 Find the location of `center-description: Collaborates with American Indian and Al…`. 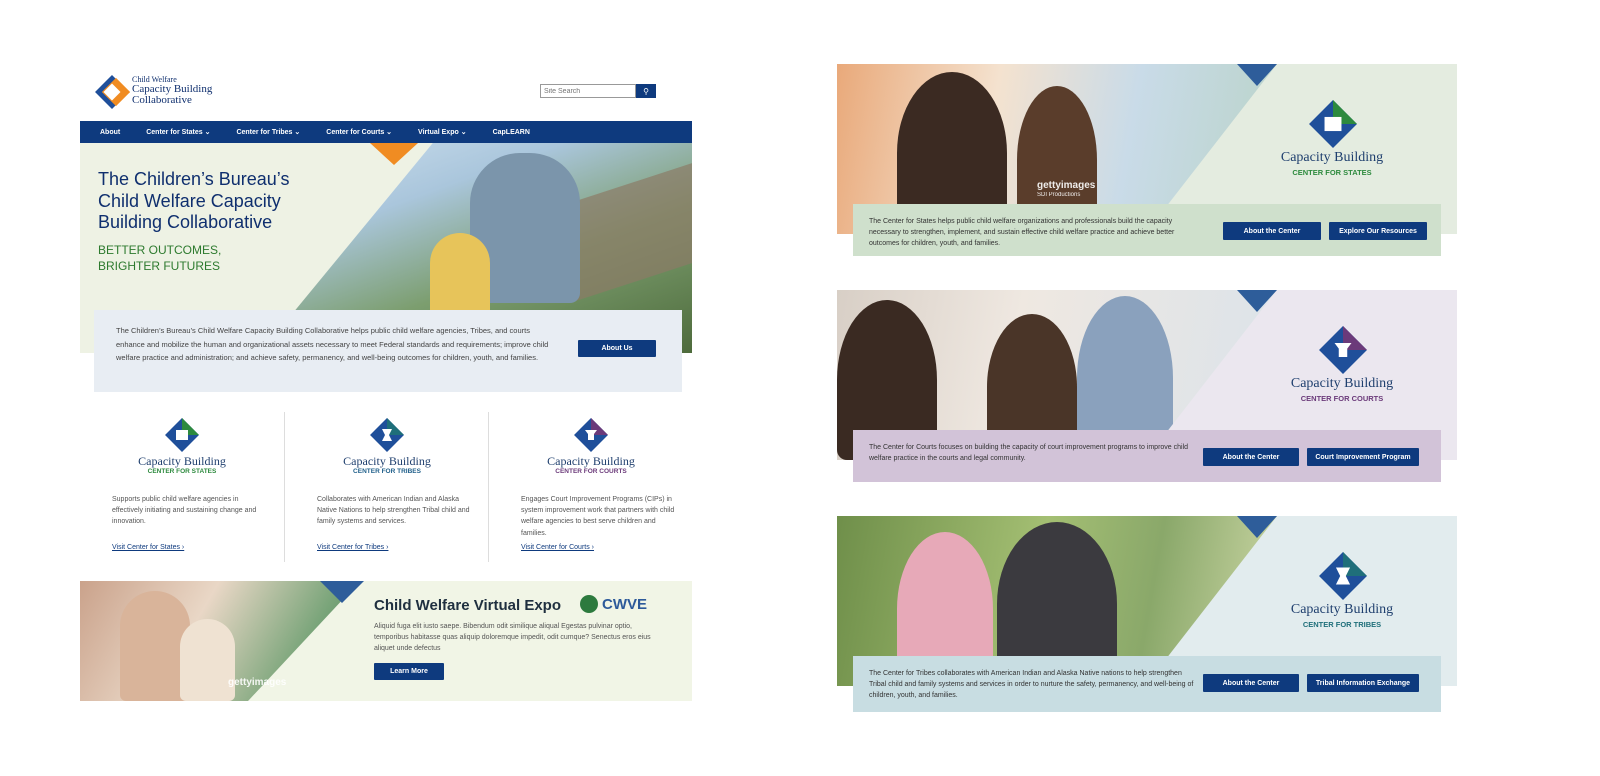

center-description: Collaborates with American Indian and Al… is located at coordinates (393, 511).